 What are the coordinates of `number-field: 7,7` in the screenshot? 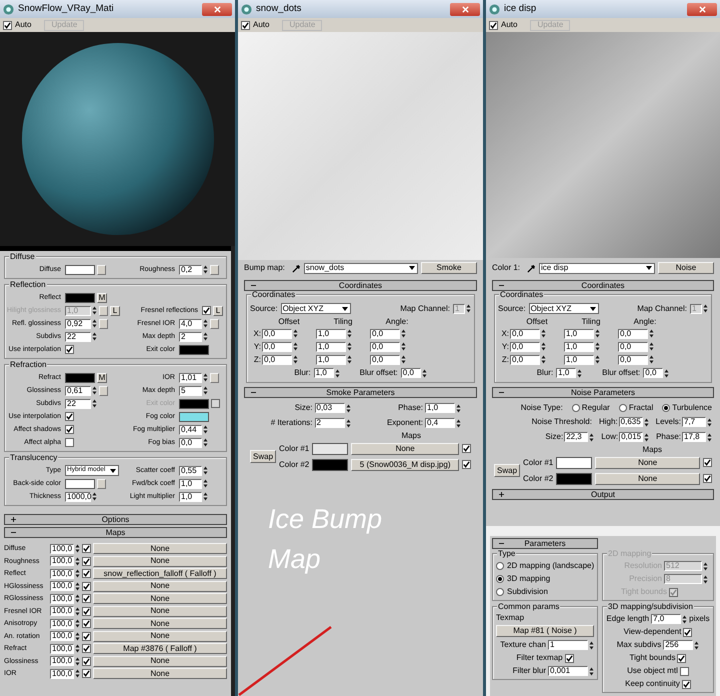 It's located at (694, 422).